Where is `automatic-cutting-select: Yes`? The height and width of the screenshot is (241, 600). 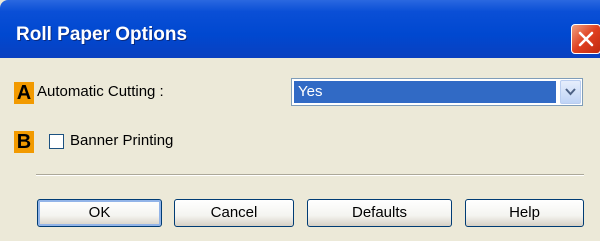
automatic-cutting-select: Yes is located at coordinates (437, 92).